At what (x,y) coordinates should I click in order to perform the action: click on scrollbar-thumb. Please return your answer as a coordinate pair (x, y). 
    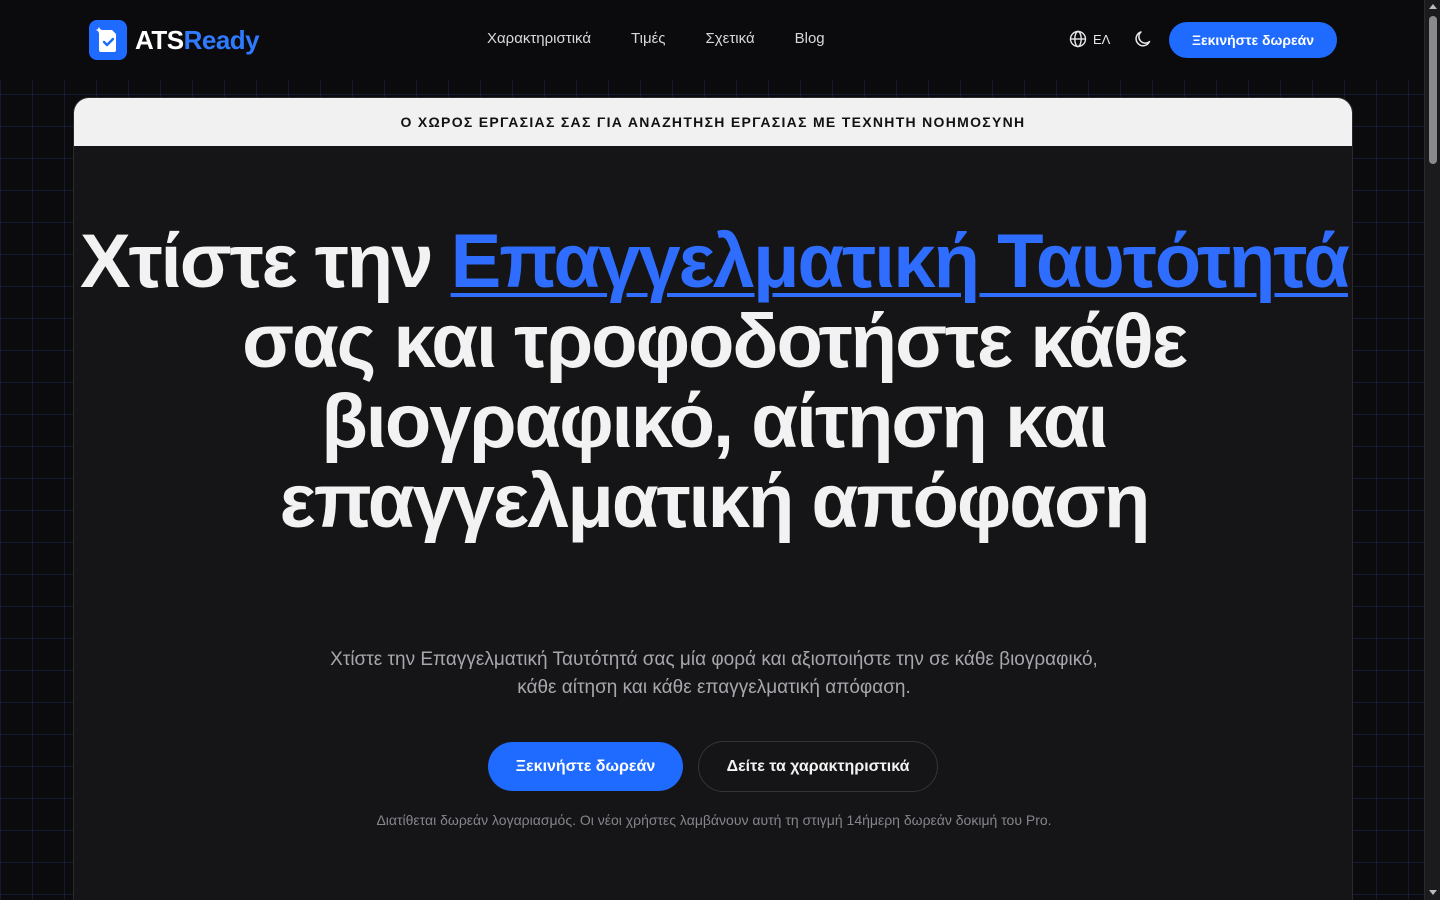
    Looking at the image, I should click on (1433, 90).